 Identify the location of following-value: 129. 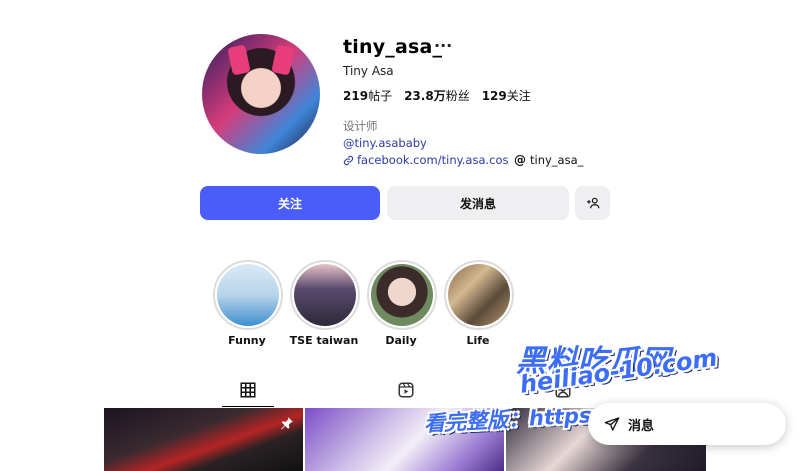
(494, 96).